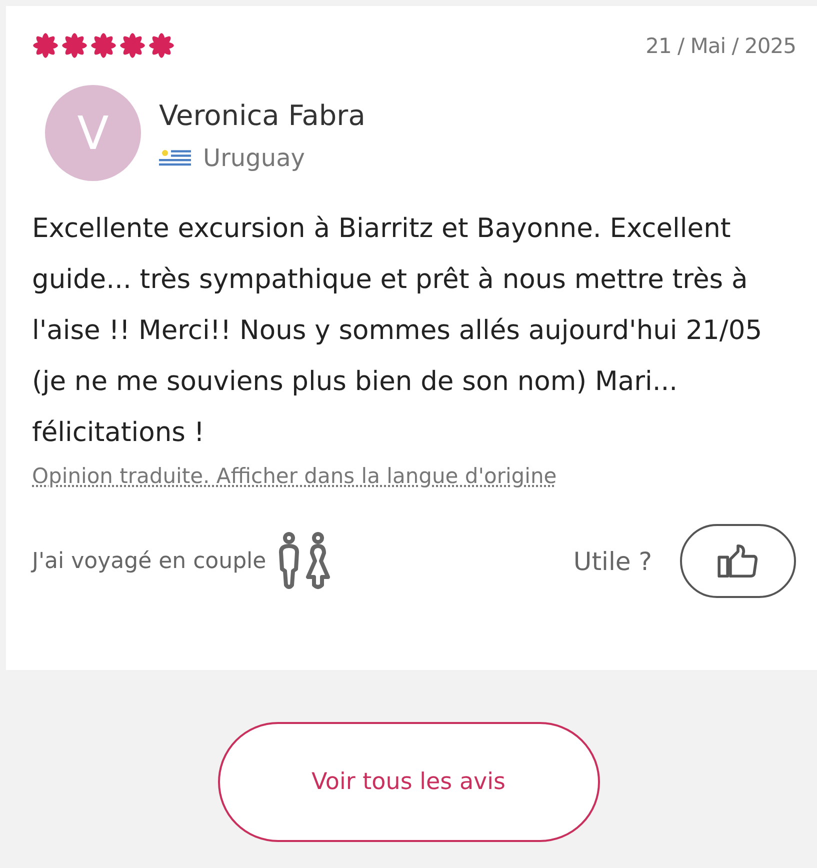 The height and width of the screenshot is (868, 817). Describe the element at coordinates (175, 158) in the screenshot. I see `flag-icon` at that location.